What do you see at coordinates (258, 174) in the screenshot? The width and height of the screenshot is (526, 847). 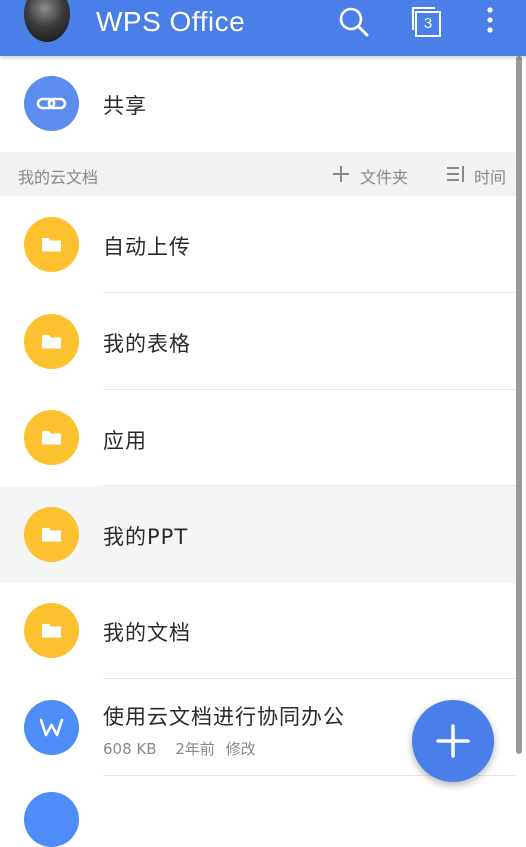 I see `section-header: 我的云文档 文件夹 时间` at bounding box center [258, 174].